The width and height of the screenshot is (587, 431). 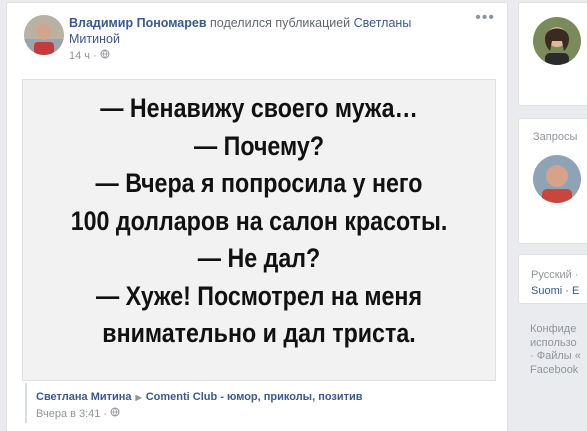 I want to click on joke-line: — Вчера я попросила у него, so click(x=259, y=183).